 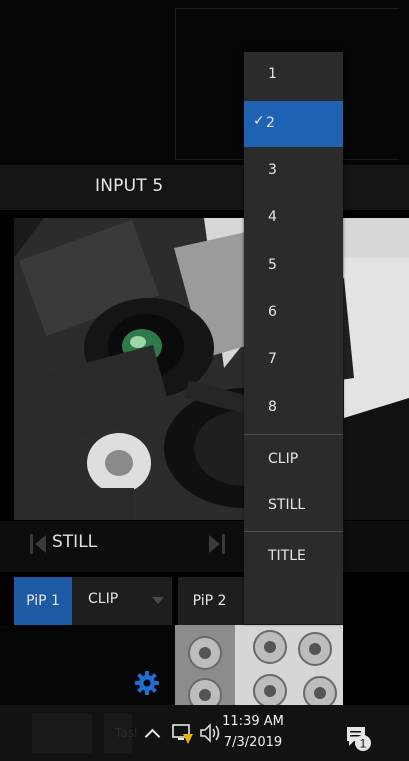 What do you see at coordinates (43, 601) in the screenshot?
I see `pip1-toggle: PiP 1` at bounding box center [43, 601].